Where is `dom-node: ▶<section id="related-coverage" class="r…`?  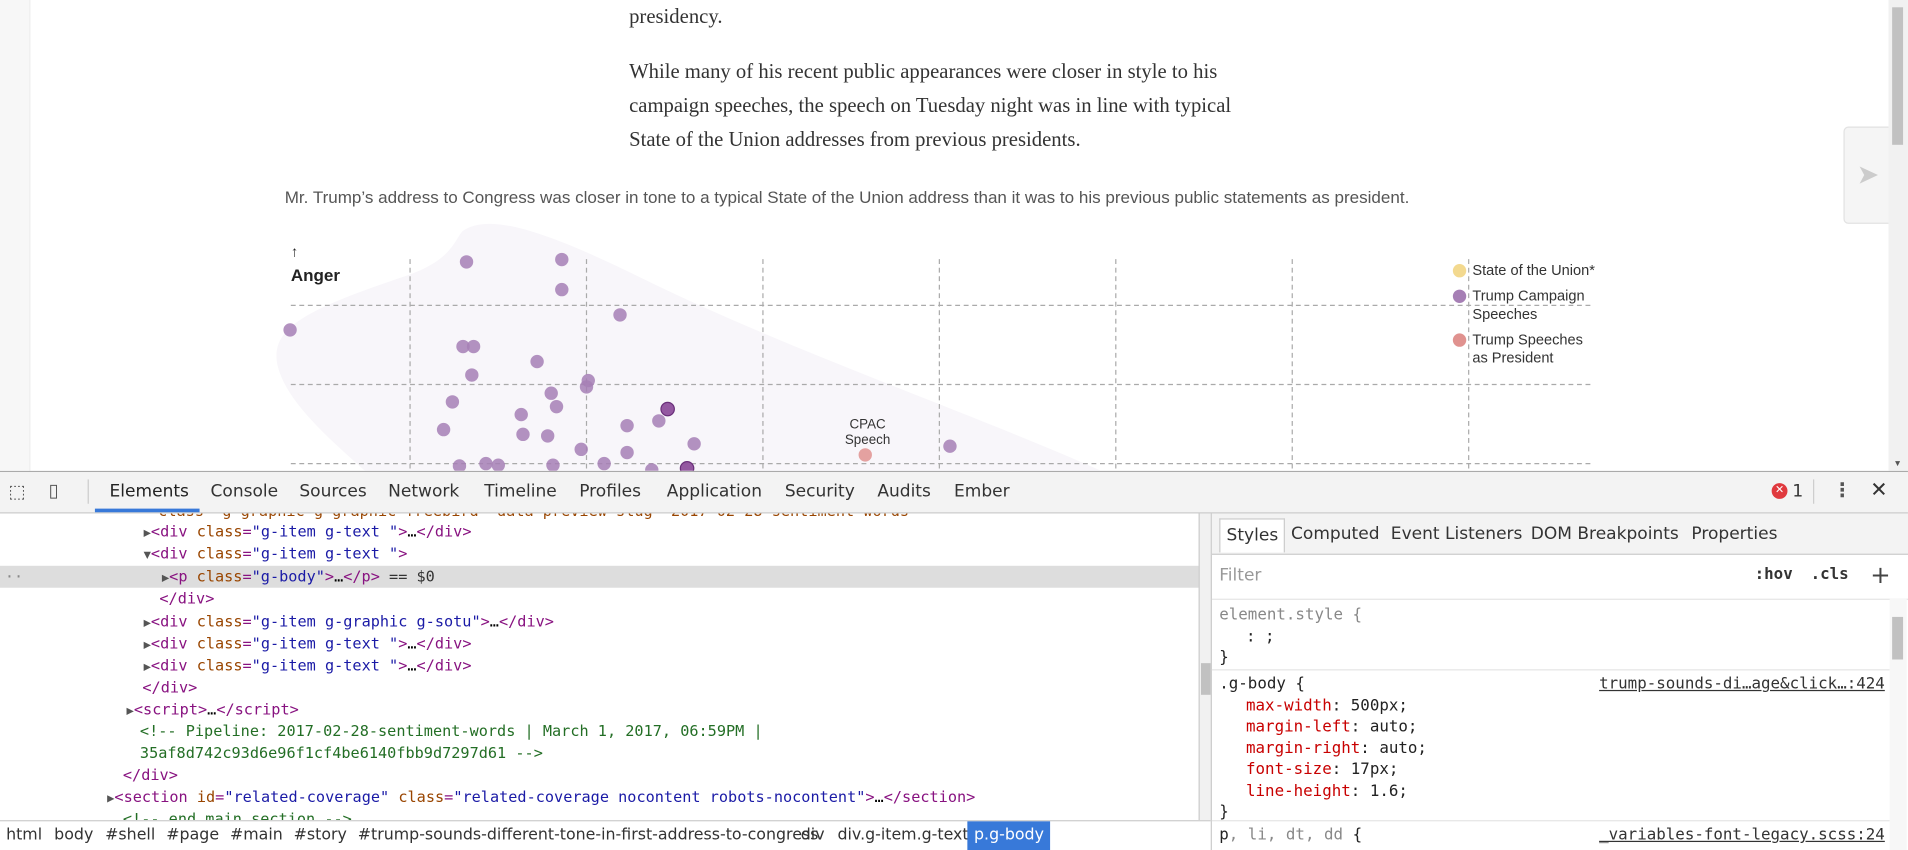 dom-node: ▶<section id="related-coverage" class="r… is located at coordinates (541, 797).